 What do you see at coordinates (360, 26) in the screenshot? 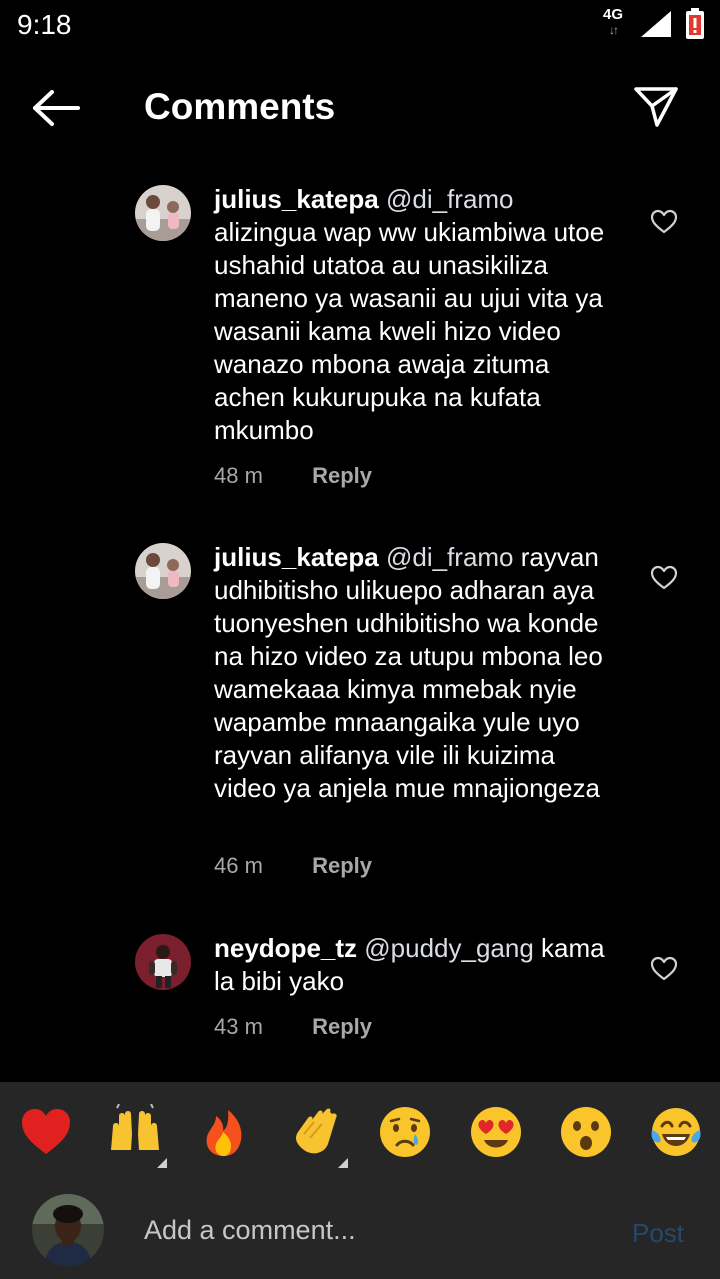
I see `status-bar: 9:18 4G ↓↑` at bounding box center [360, 26].